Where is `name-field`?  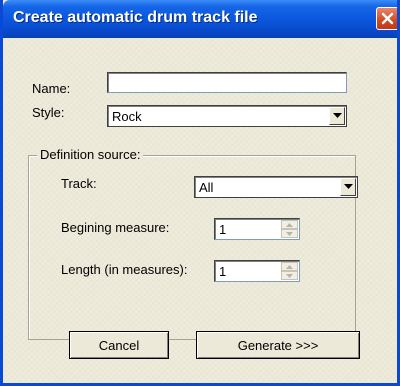
name-field is located at coordinates (227, 82).